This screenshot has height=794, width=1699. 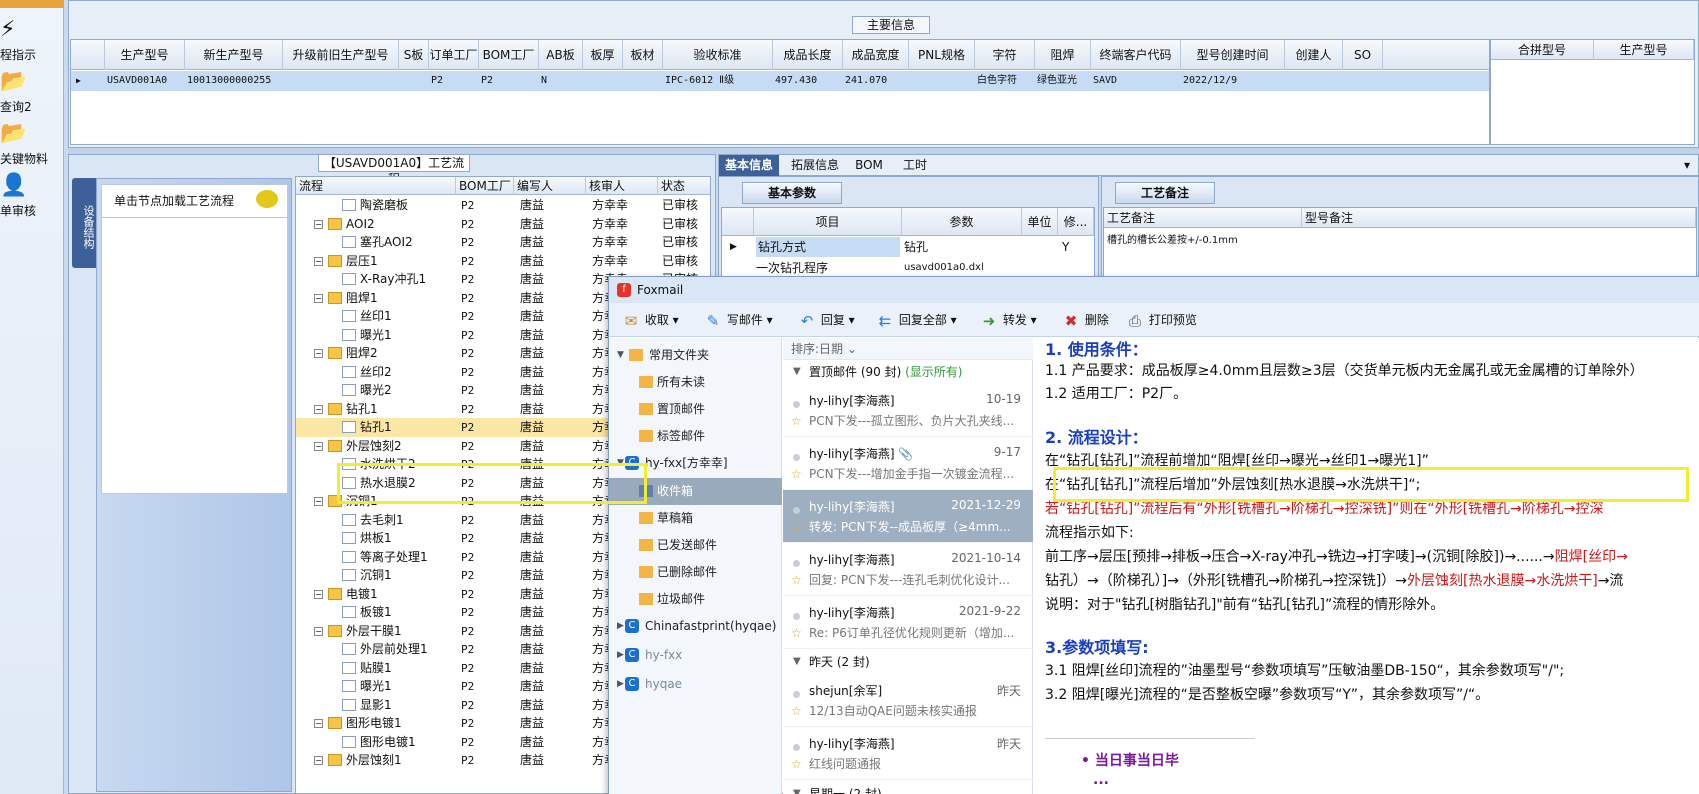 I want to click on tab-basic-info: 基本信息, so click(x=749, y=165).